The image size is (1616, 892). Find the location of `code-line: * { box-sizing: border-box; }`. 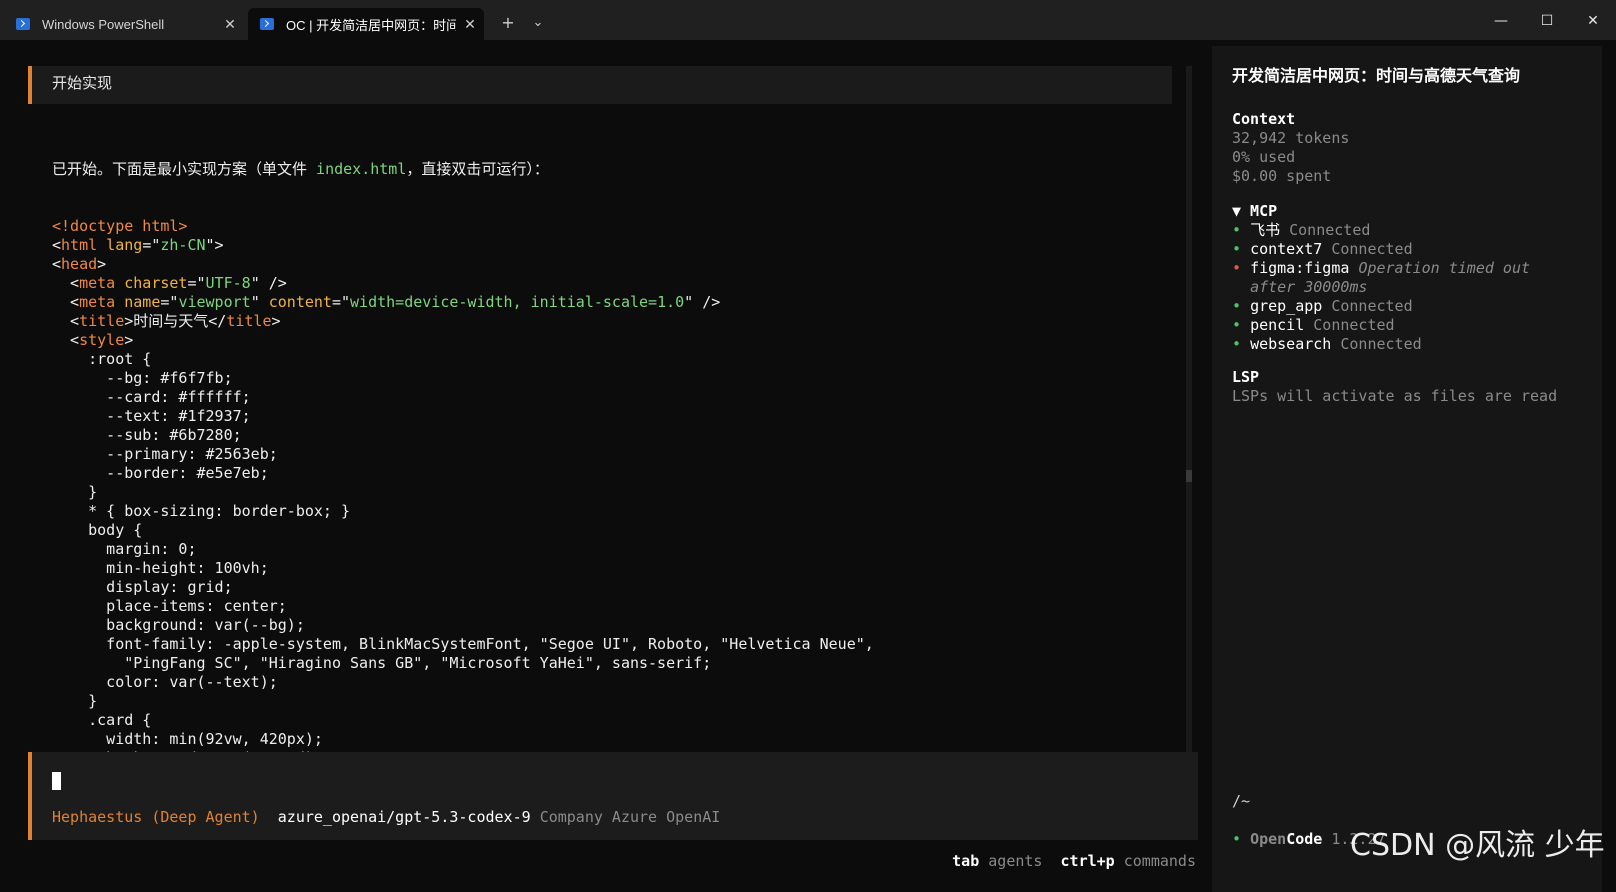

code-line: * { box-sizing: border-box; } is located at coordinates (607, 511).